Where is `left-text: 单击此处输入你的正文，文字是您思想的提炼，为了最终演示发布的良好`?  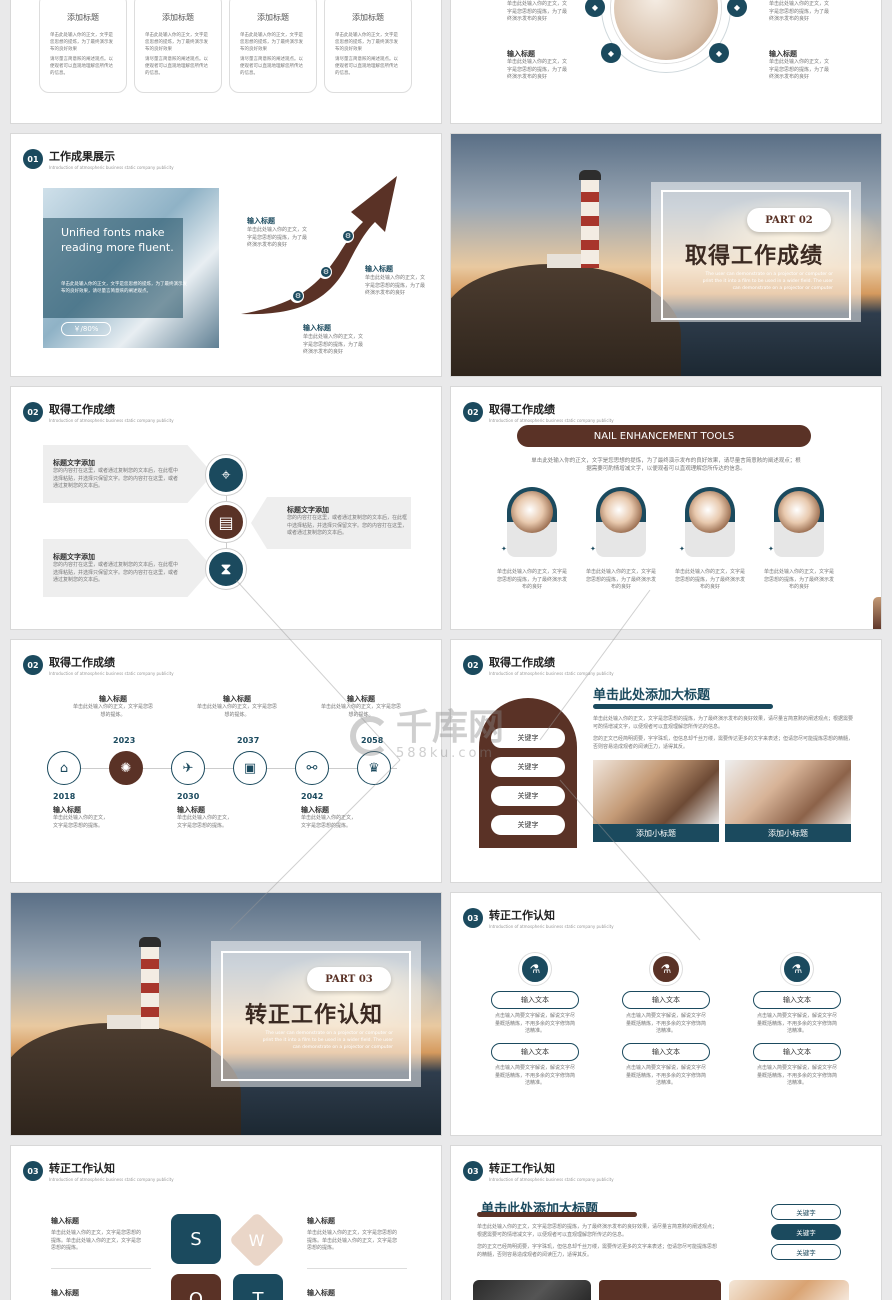 left-text: 单击此处输入你的正文，文字是您思想的提炼，为了最终演示发布的良好 is located at coordinates (537, 69).